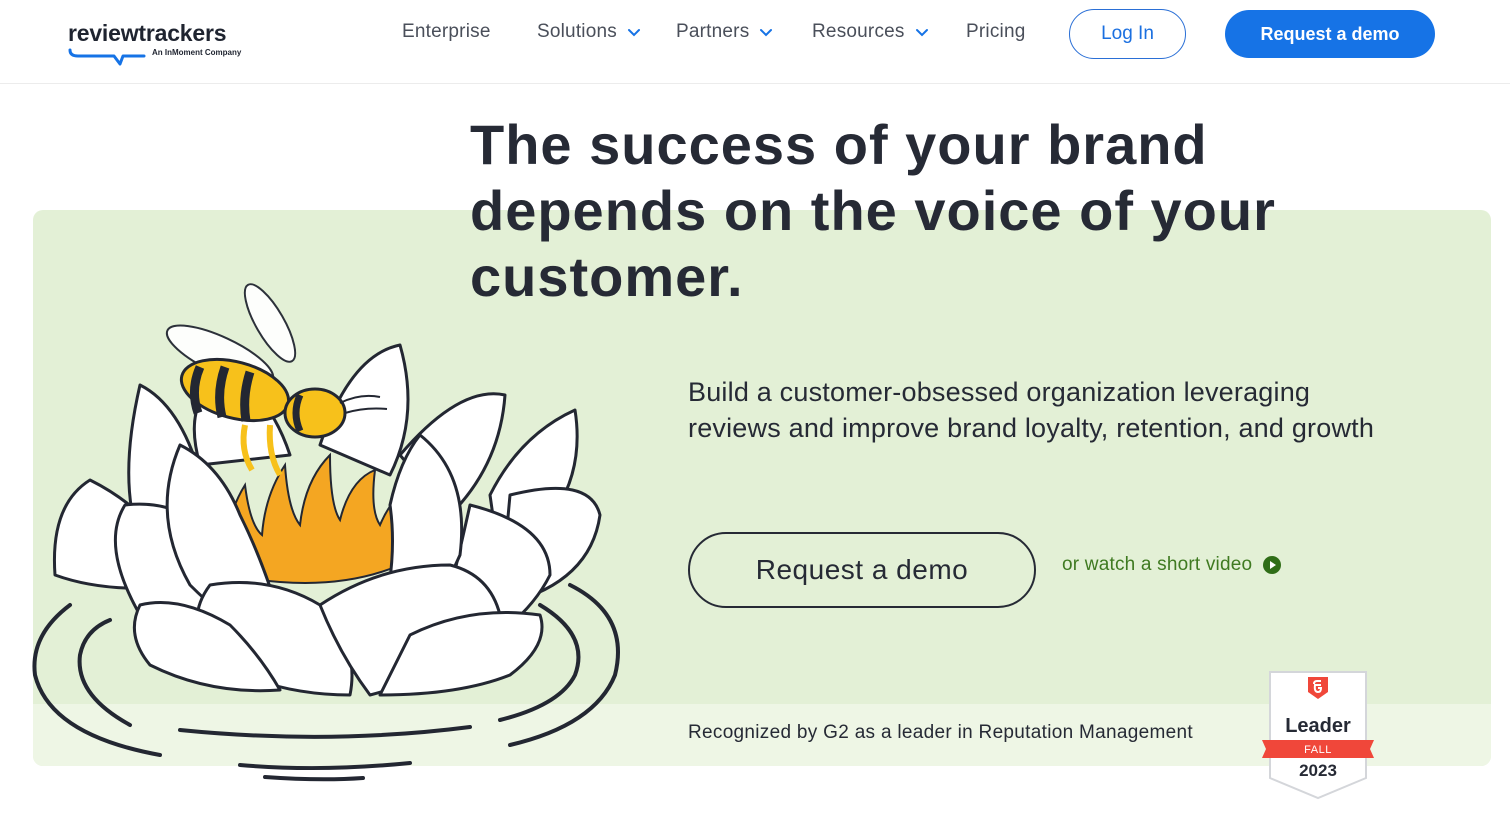 The width and height of the screenshot is (1510, 820). I want to click on g2-leader-badge: Leader FALL 2023, so click(1318, 735).